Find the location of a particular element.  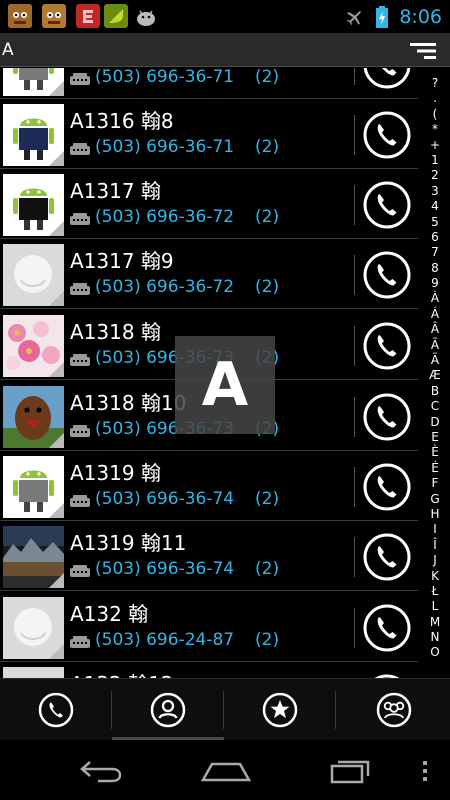

contact-row: A1319 翰 (503) 696-36-74 (2) is located at coordinates (209, 486).